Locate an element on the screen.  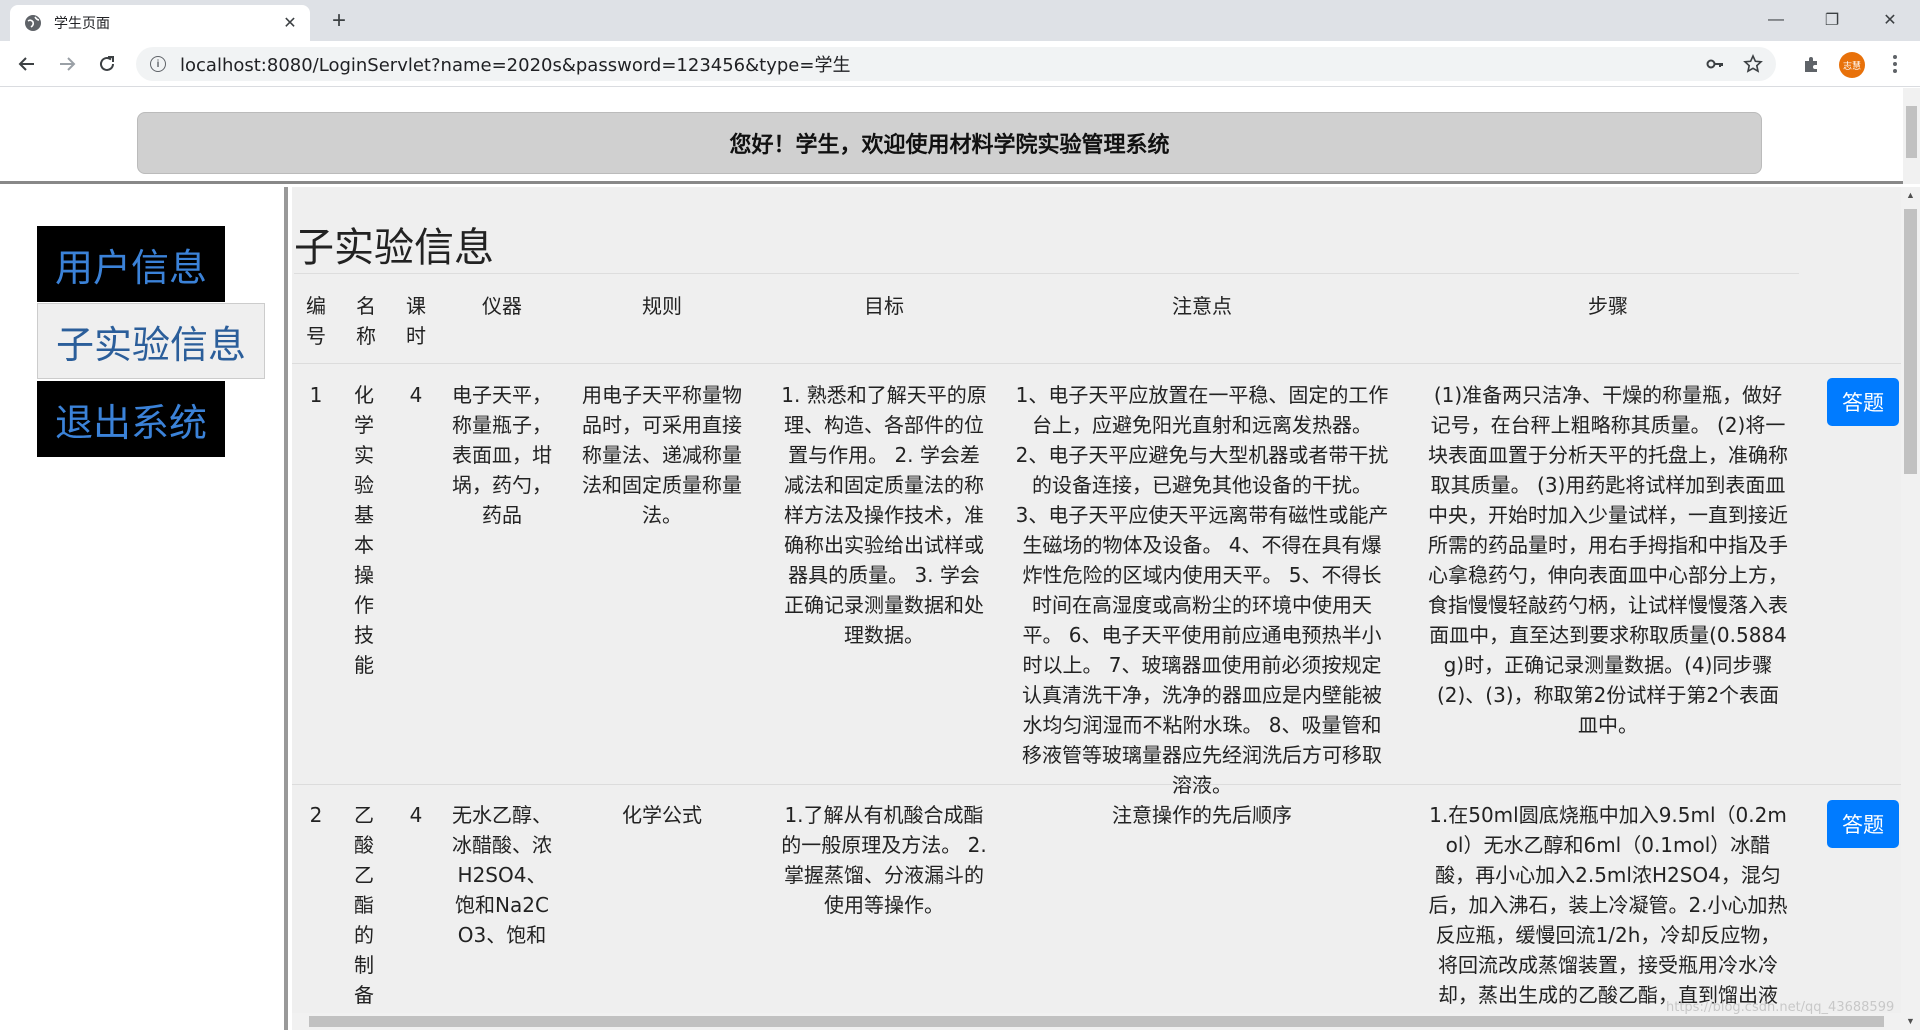
main-vertical-scrollbar: ▲ ▼ is located at coordinates (1910, 608).